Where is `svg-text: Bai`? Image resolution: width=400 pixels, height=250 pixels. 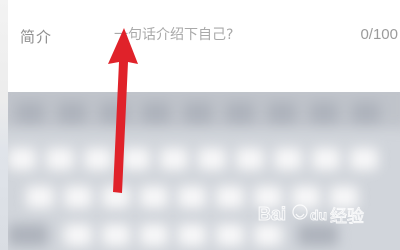
svg-text: Bai is located at coordinates (272, 214).